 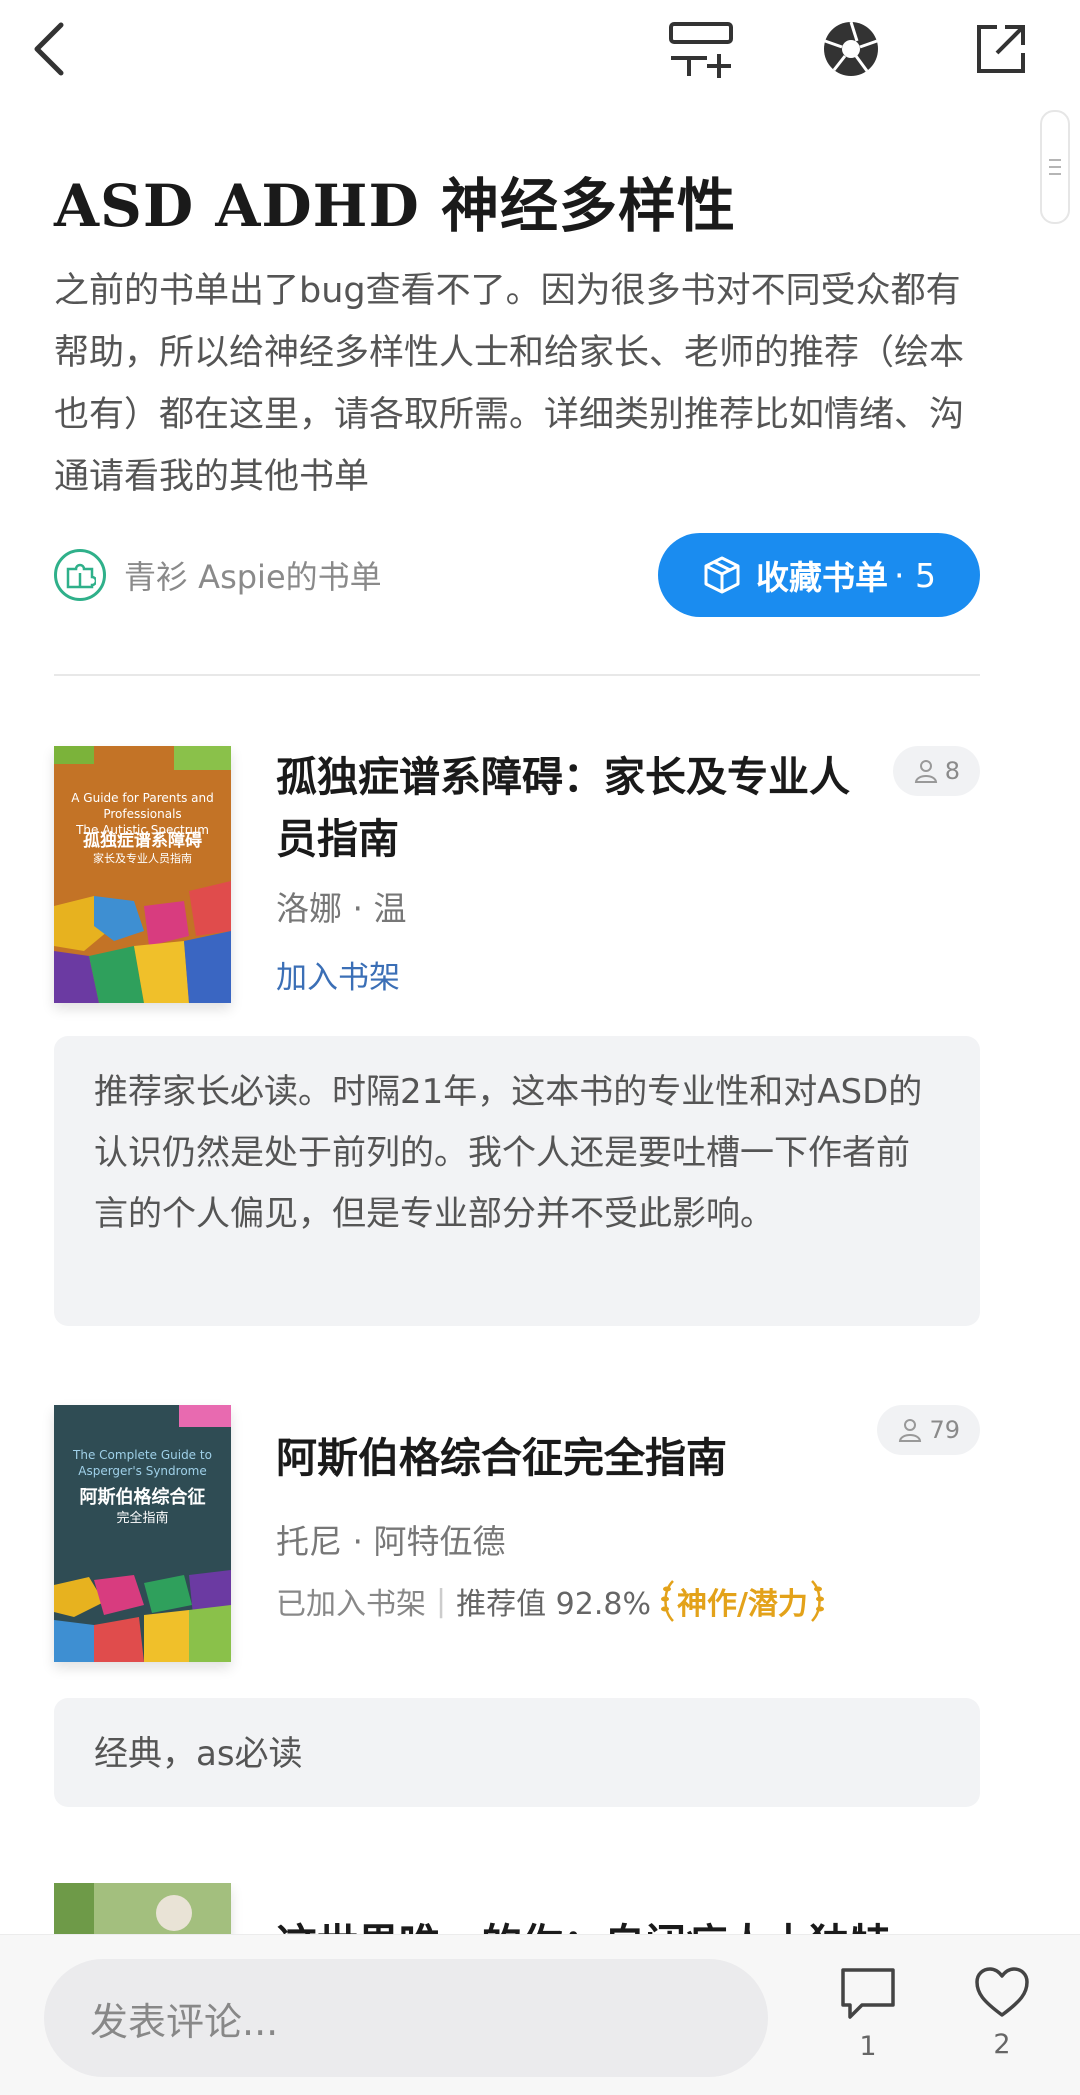 What do you see at coordinates (1002, 2044) in the screenshot?
I see `like-count: 2` at bounding box center [1002, 2044].